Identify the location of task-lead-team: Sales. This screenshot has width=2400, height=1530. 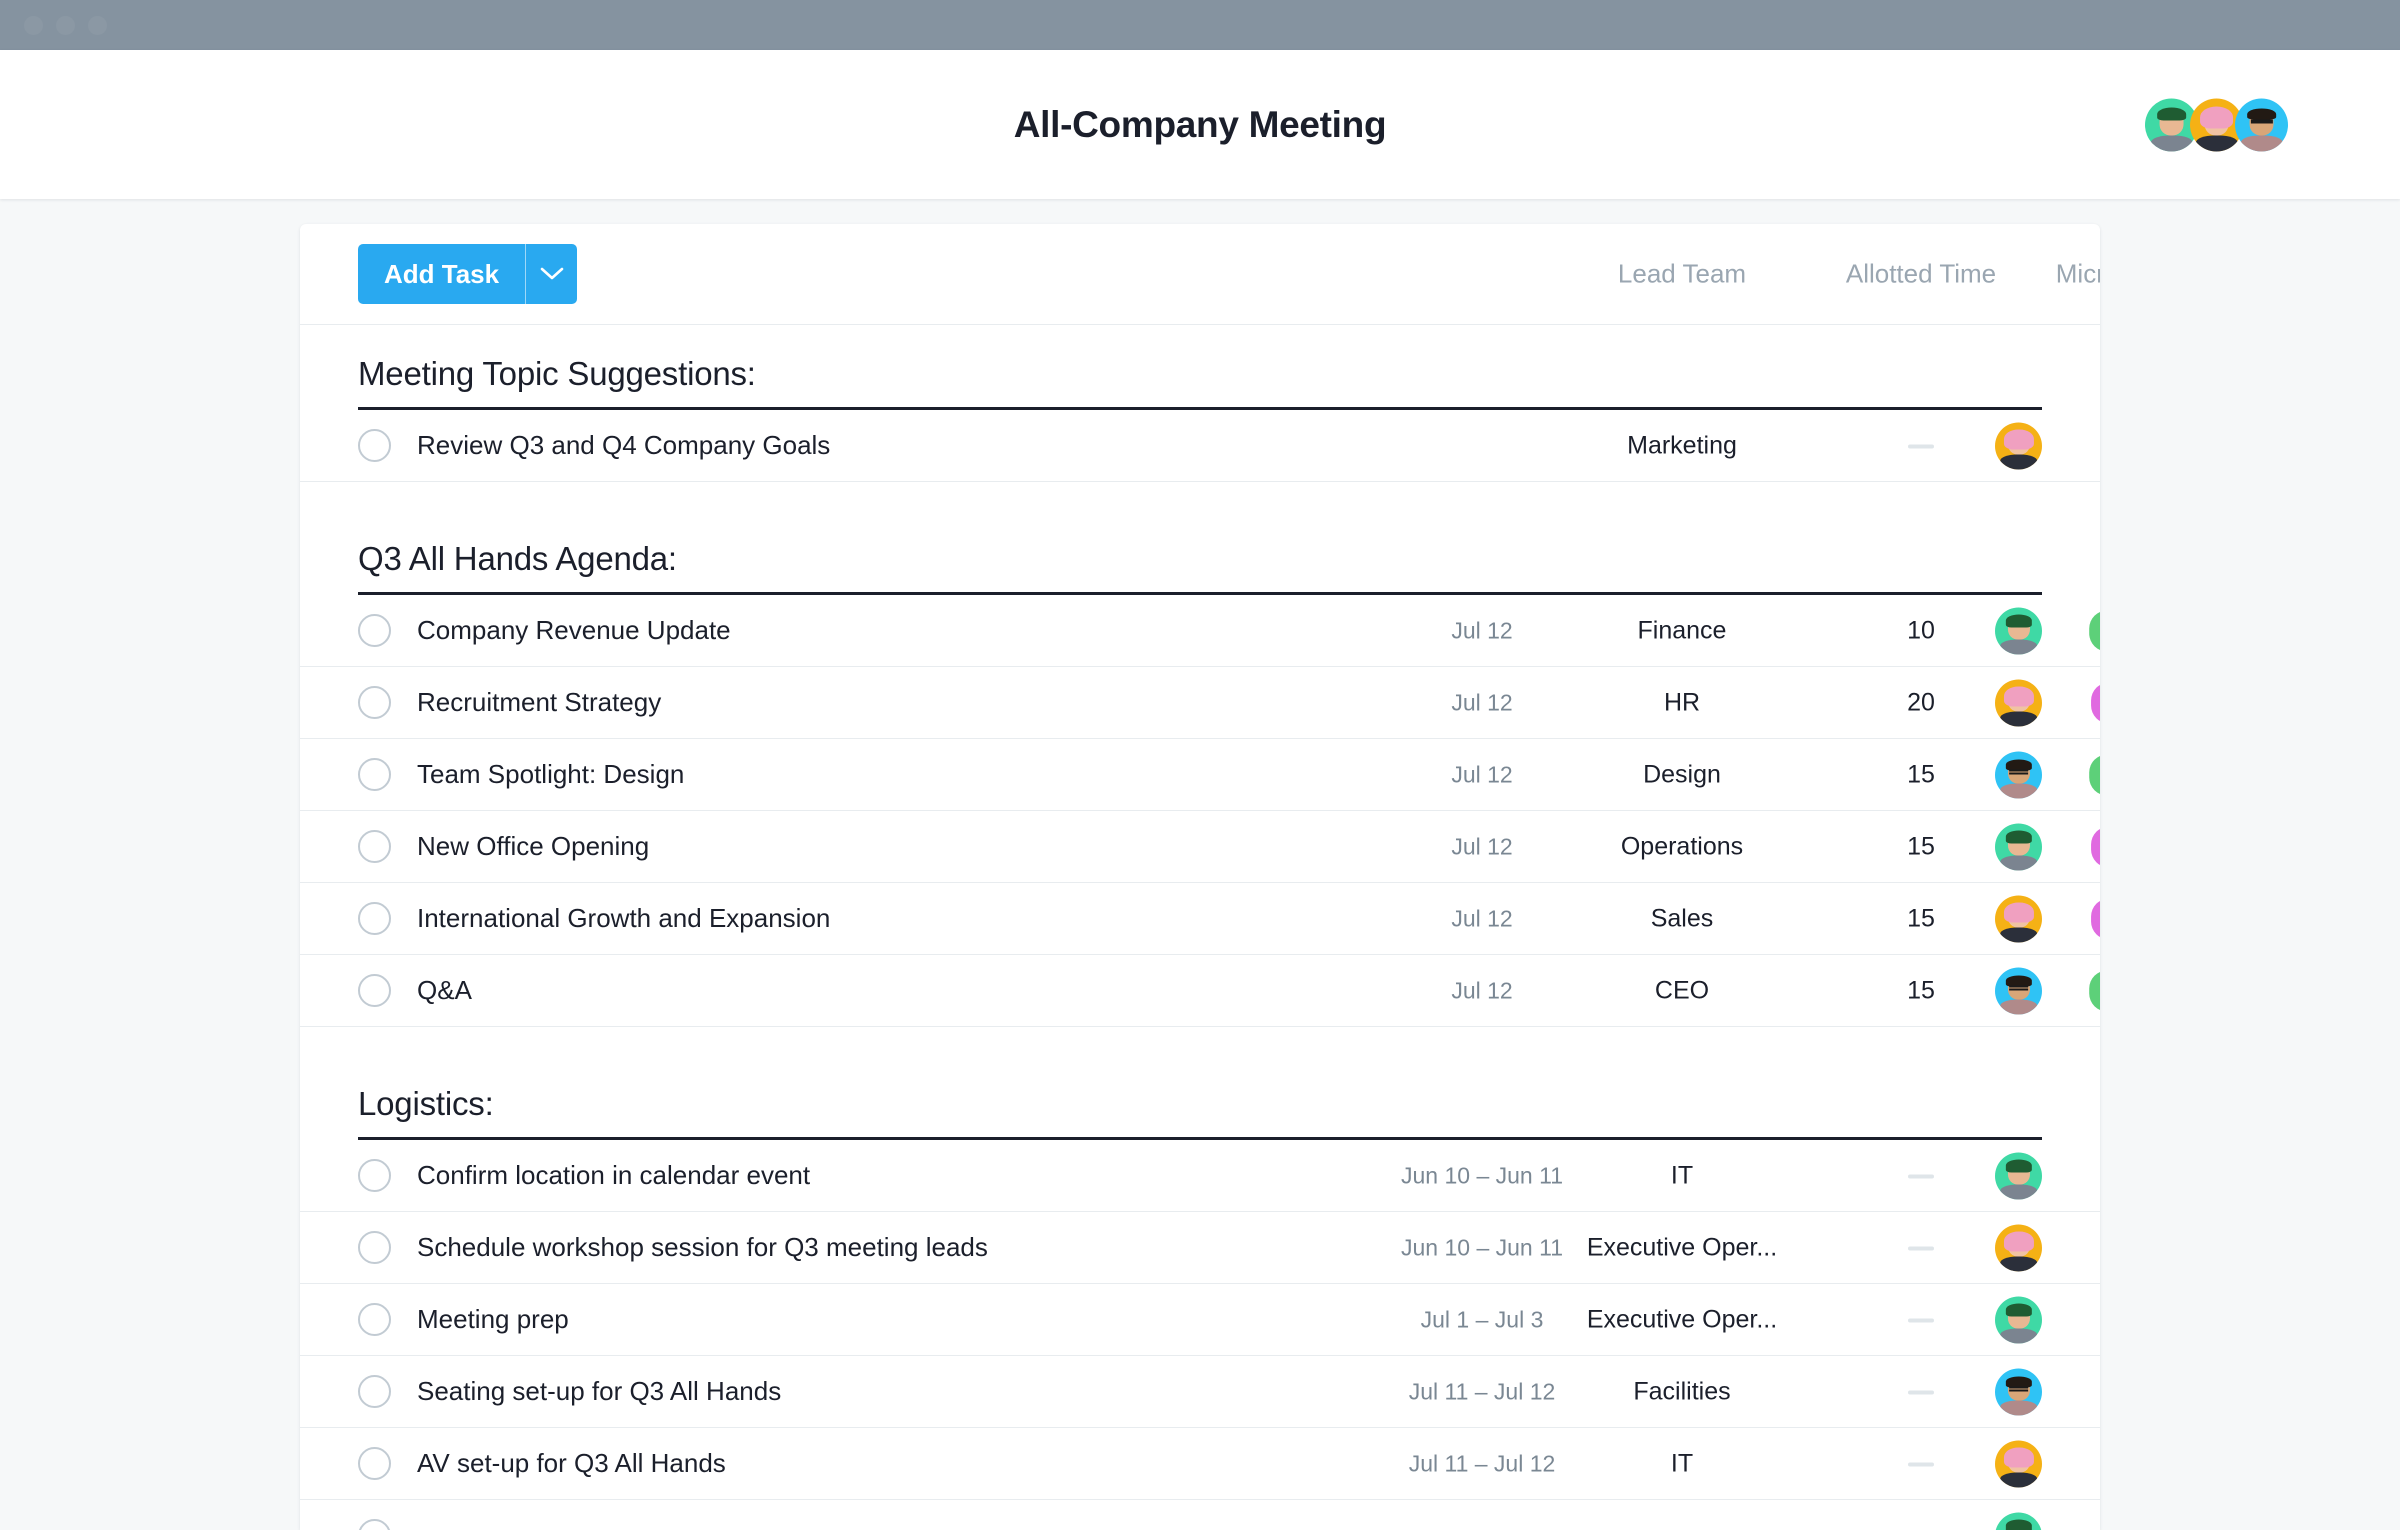
(1682, 918).